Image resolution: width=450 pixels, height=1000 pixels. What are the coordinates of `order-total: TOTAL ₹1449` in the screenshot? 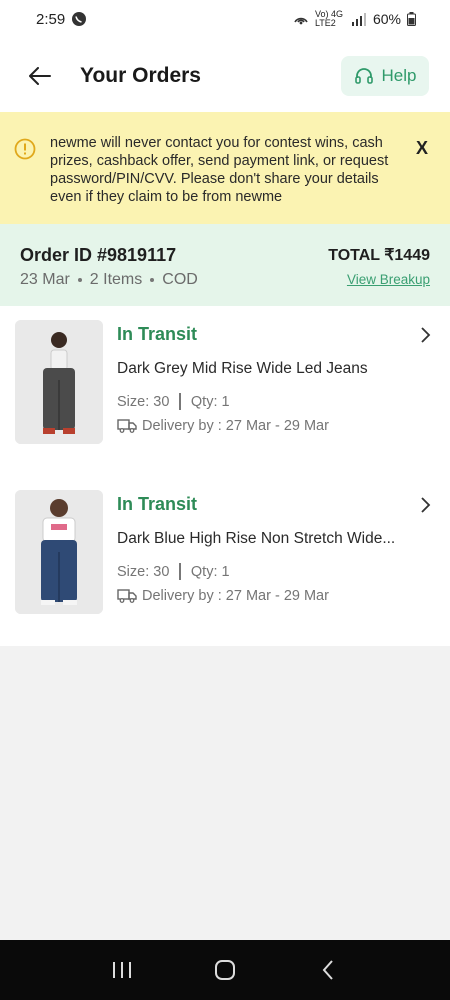 It's located at (379, 255).